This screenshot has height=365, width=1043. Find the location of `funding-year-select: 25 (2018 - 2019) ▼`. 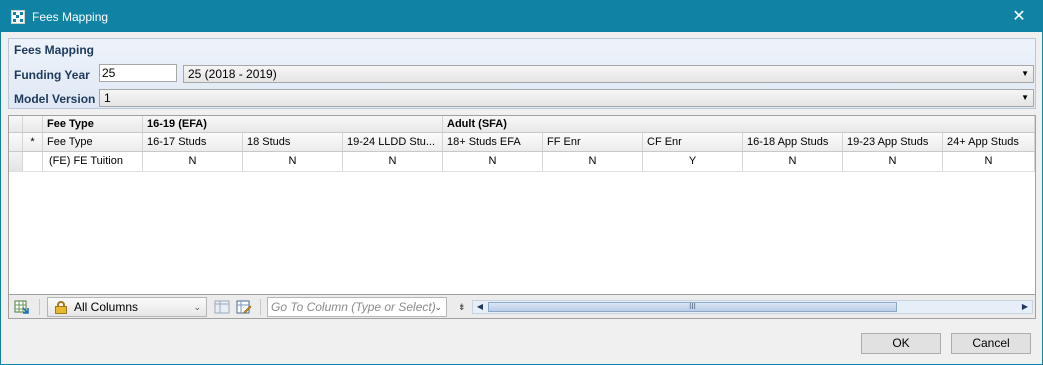

funding-year-select: 25 (2018 - 2019) ▼ is located at coordinates (608, 74).